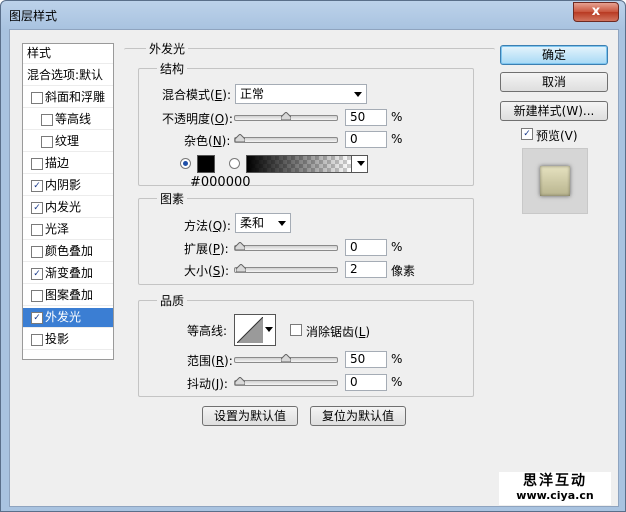  Describe the element at coordinates (366, 382) in the screenshot. I see `jitter-field: 0` at that location.